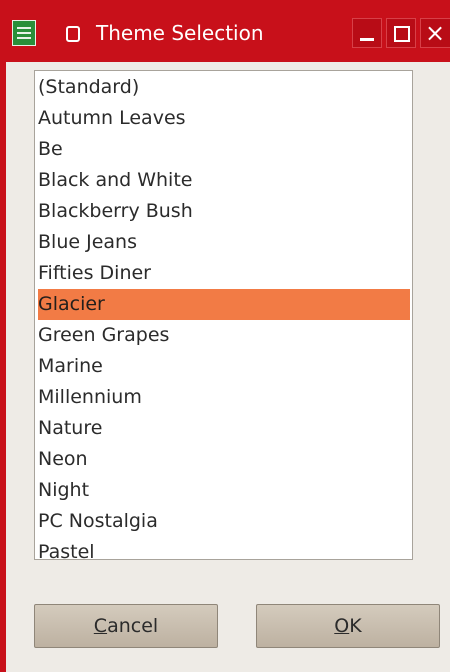 This screenshot has width=450, height=672. I want to click on ok-button: OK, so click(348, 626).